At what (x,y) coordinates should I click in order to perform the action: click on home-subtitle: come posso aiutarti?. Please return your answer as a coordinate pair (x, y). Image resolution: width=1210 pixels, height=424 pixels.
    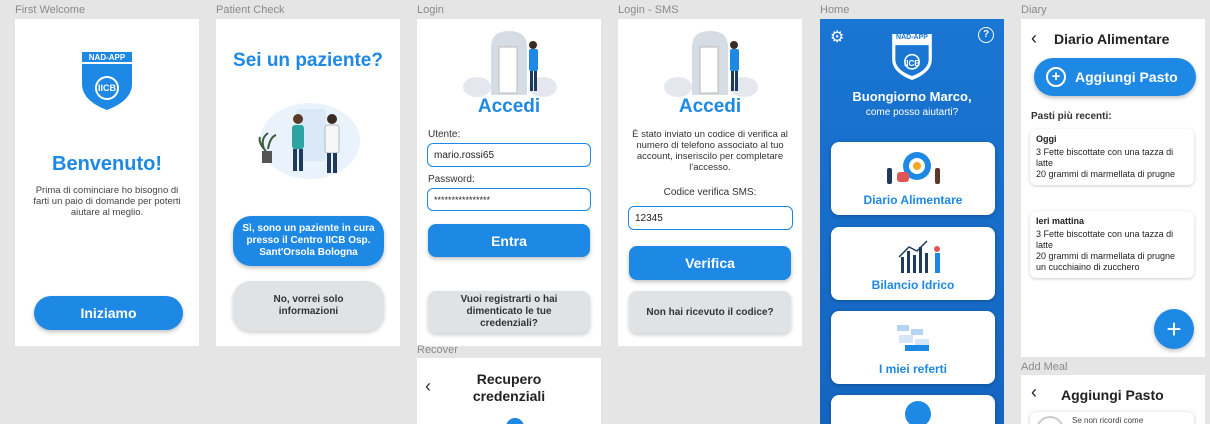
    Looking at the image, I should click on (912, 112).